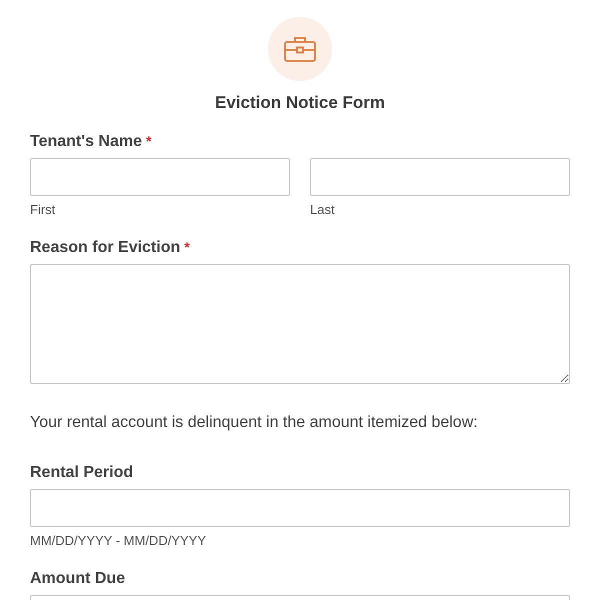 This screenshot has height=600, width=600. I want to click on form-title: Eviction Notice Form, so click(300, 103).